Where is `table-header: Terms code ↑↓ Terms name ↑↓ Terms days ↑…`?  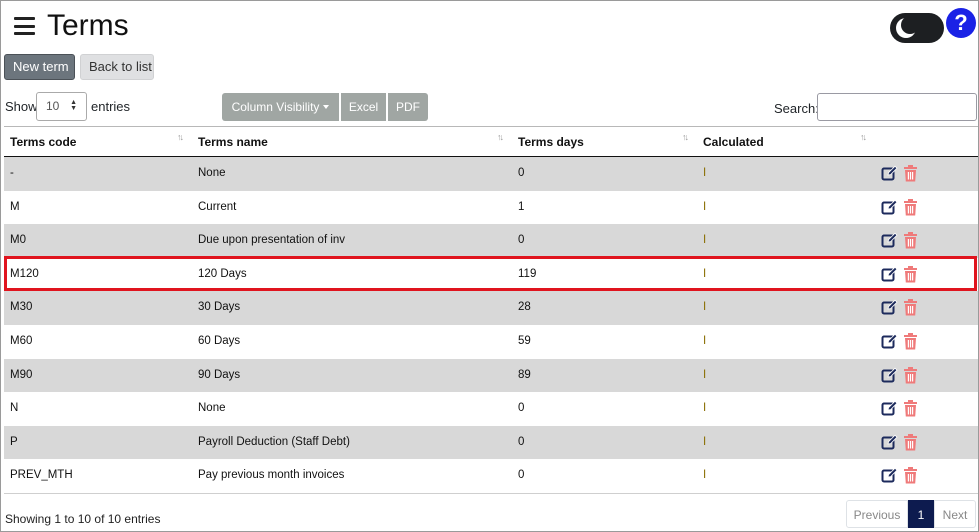 table-header: Terms code ↑↓ Terms name ↑↓ Terms days ↑… is located at coordinates (491, 142).